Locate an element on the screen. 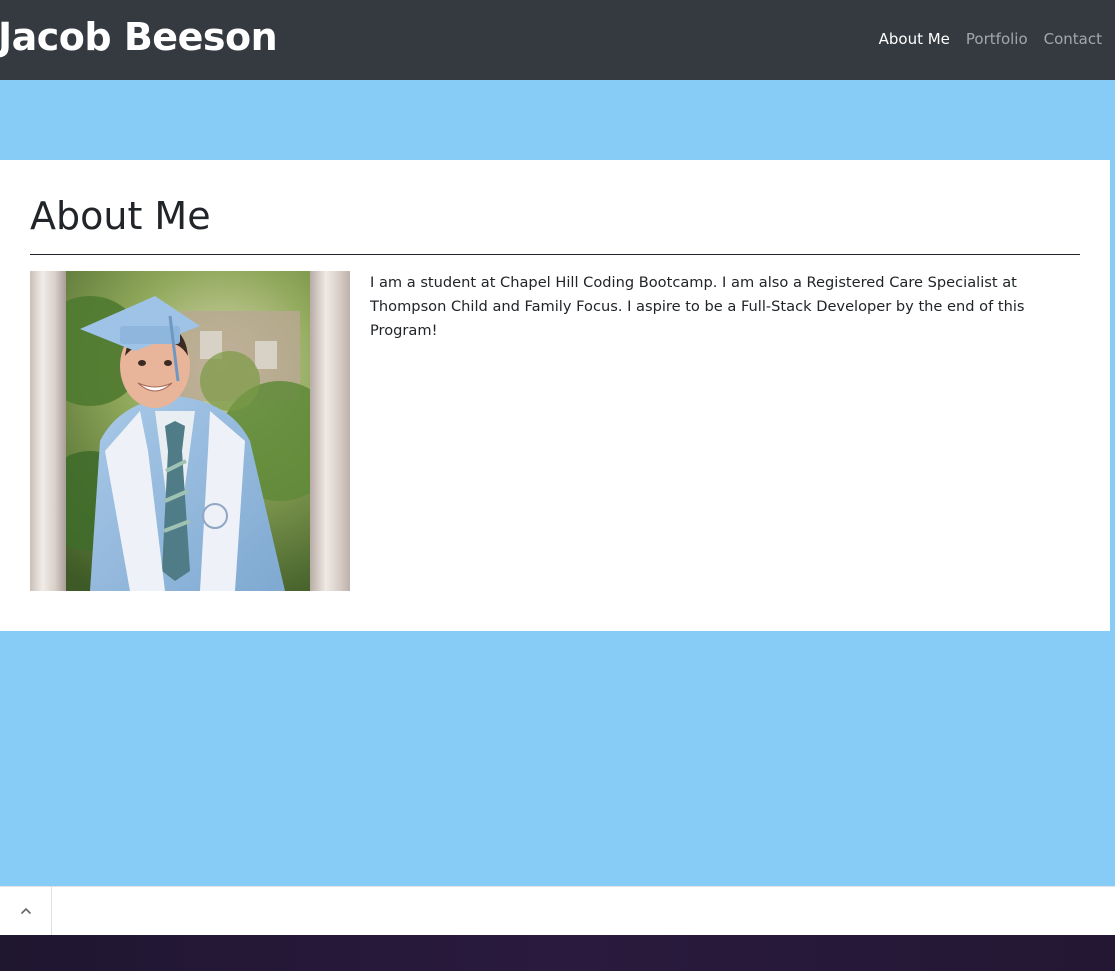 The image size is (1115, 971). nav-link-contact: Contact is located at coordinates (1069, 39).